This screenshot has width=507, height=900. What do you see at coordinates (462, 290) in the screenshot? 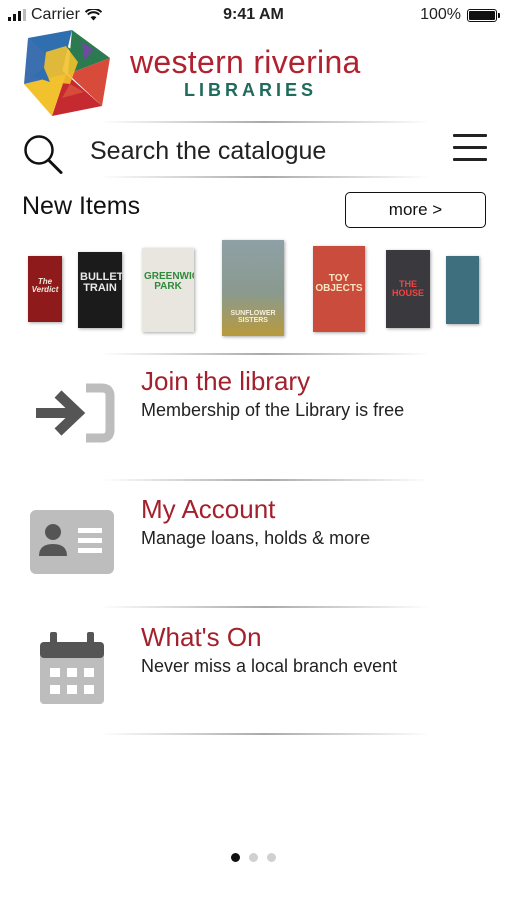
I see `book-cover` at bounding box center [462, 290].